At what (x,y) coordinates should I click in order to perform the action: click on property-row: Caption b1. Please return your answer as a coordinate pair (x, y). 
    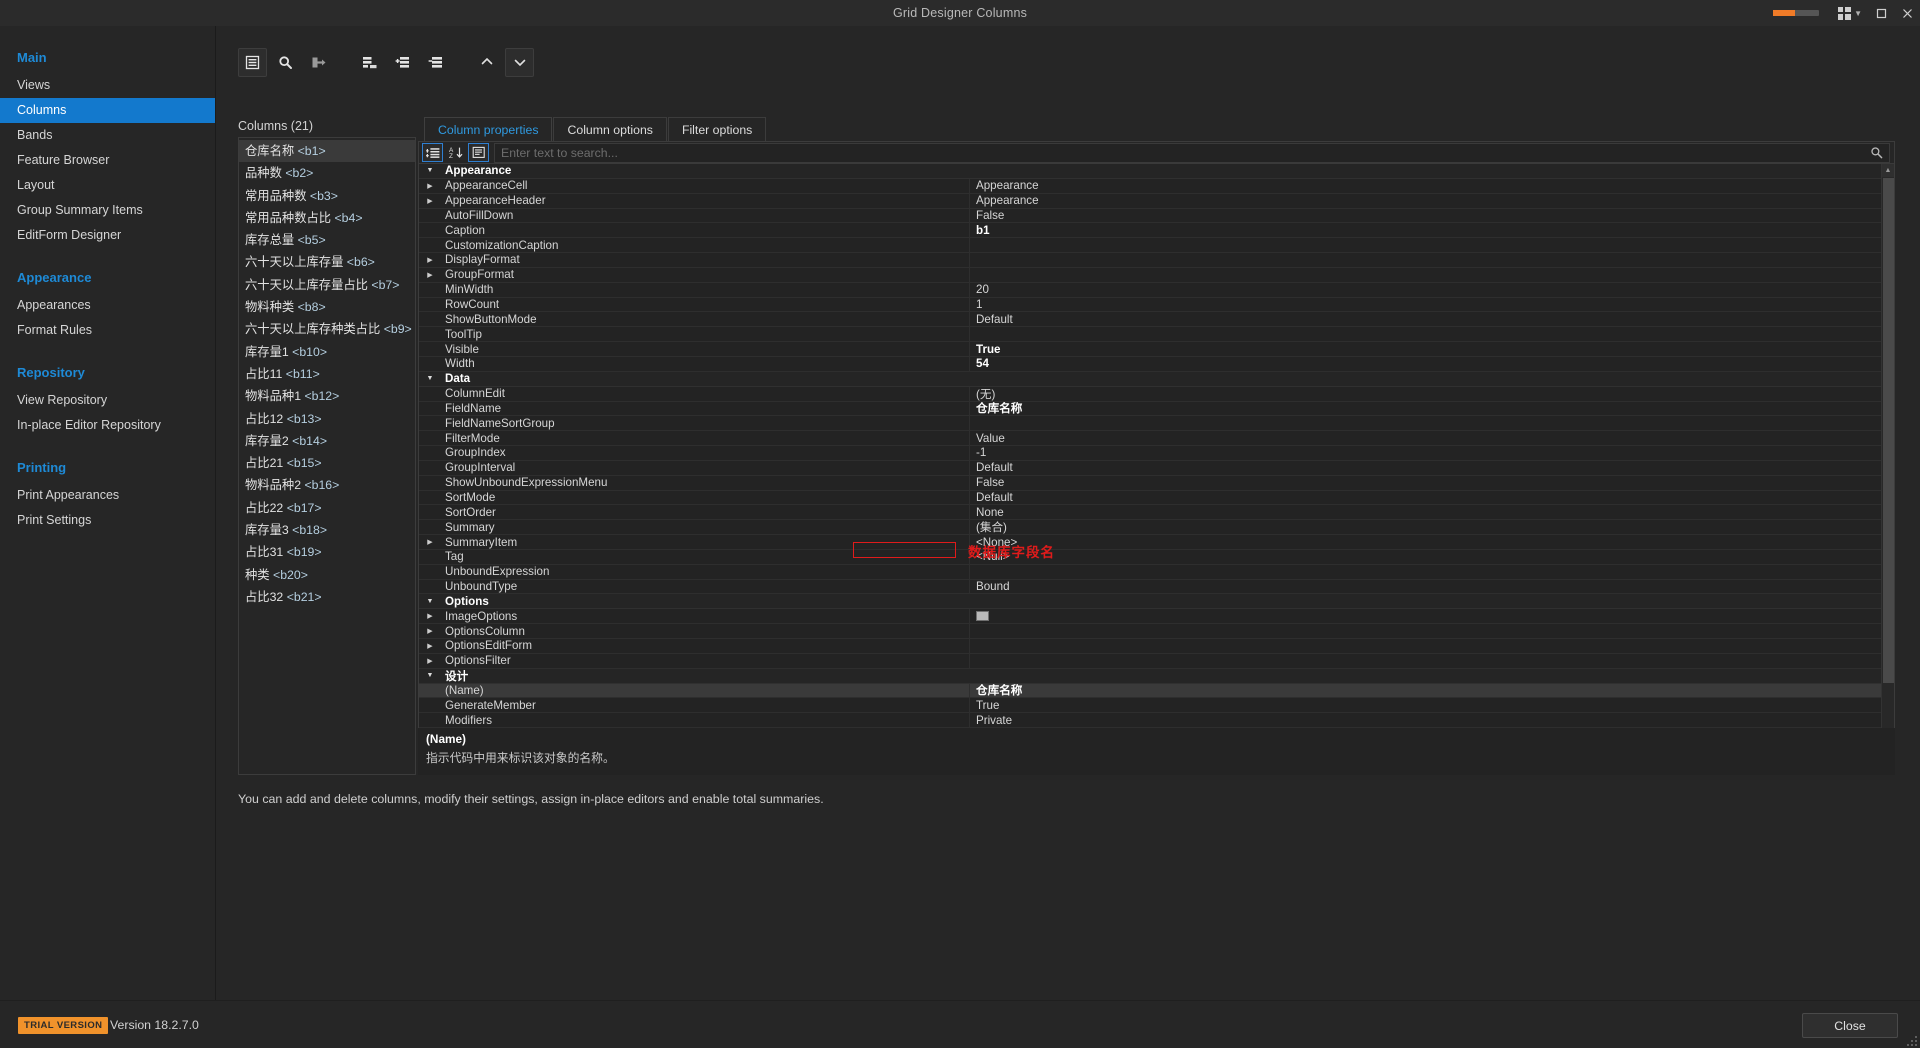
    Looking at the image, I should click on (1150, 231).